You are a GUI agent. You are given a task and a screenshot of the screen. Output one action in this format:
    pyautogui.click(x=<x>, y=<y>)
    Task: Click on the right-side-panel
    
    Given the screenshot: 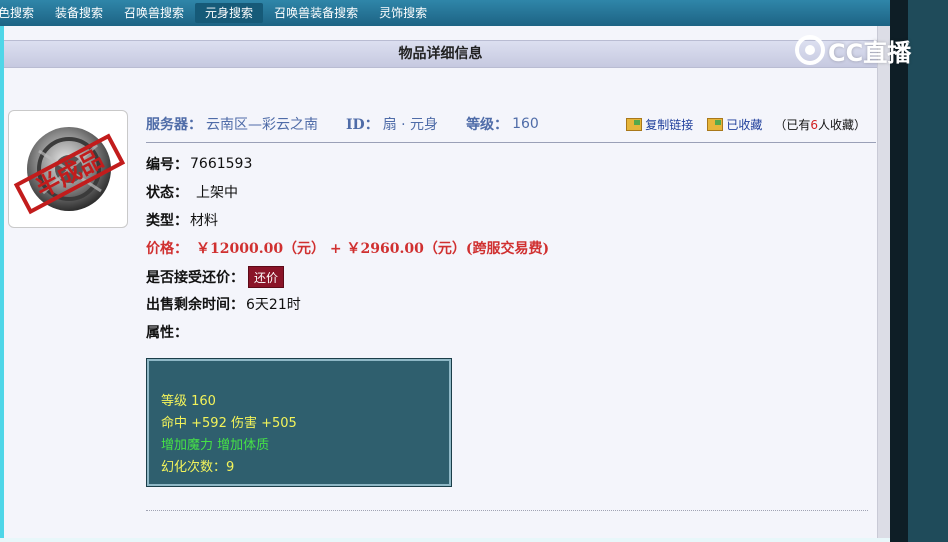 What is the action you would take?
    pyautogui.click(x=928, y=271)
    